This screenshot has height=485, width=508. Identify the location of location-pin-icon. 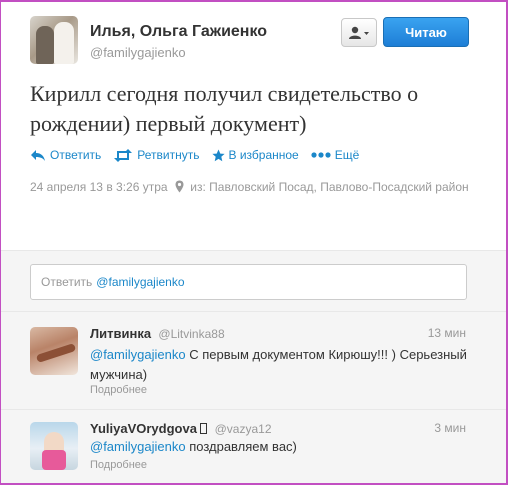
(179, 186).